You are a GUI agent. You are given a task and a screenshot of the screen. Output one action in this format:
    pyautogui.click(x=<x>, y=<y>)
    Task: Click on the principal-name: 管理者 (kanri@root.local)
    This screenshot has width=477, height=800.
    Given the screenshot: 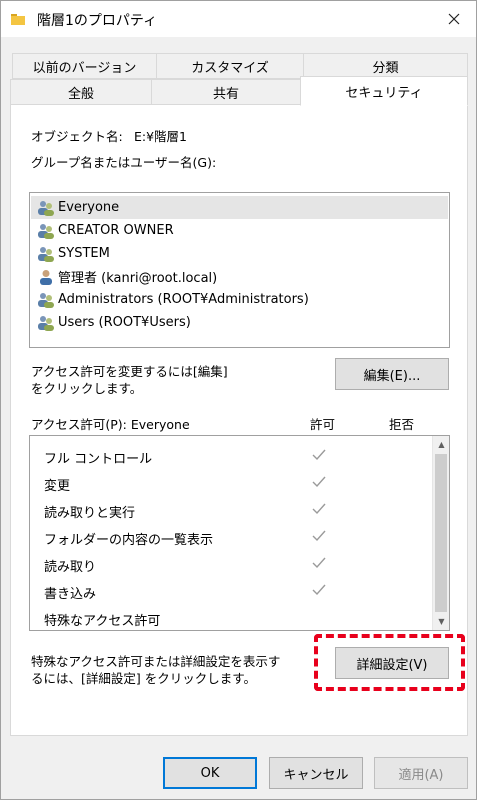 What is the action you would take?
    pyautogui.click(x=138, y=278)
    